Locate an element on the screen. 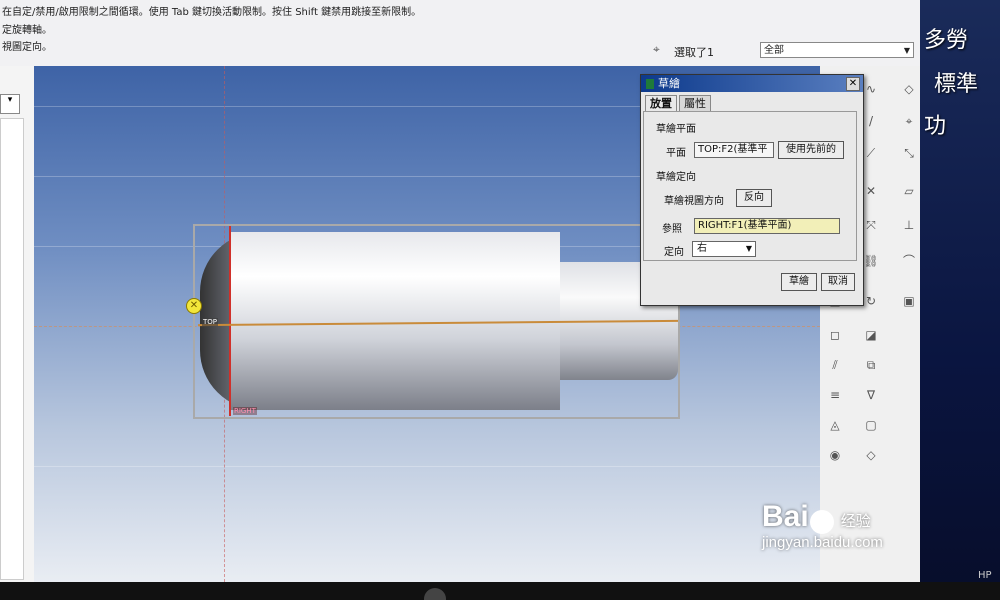 The width and height of the screenshot is (1000, 600). datum-label-top: TOP is located at coordinates (210, 322).